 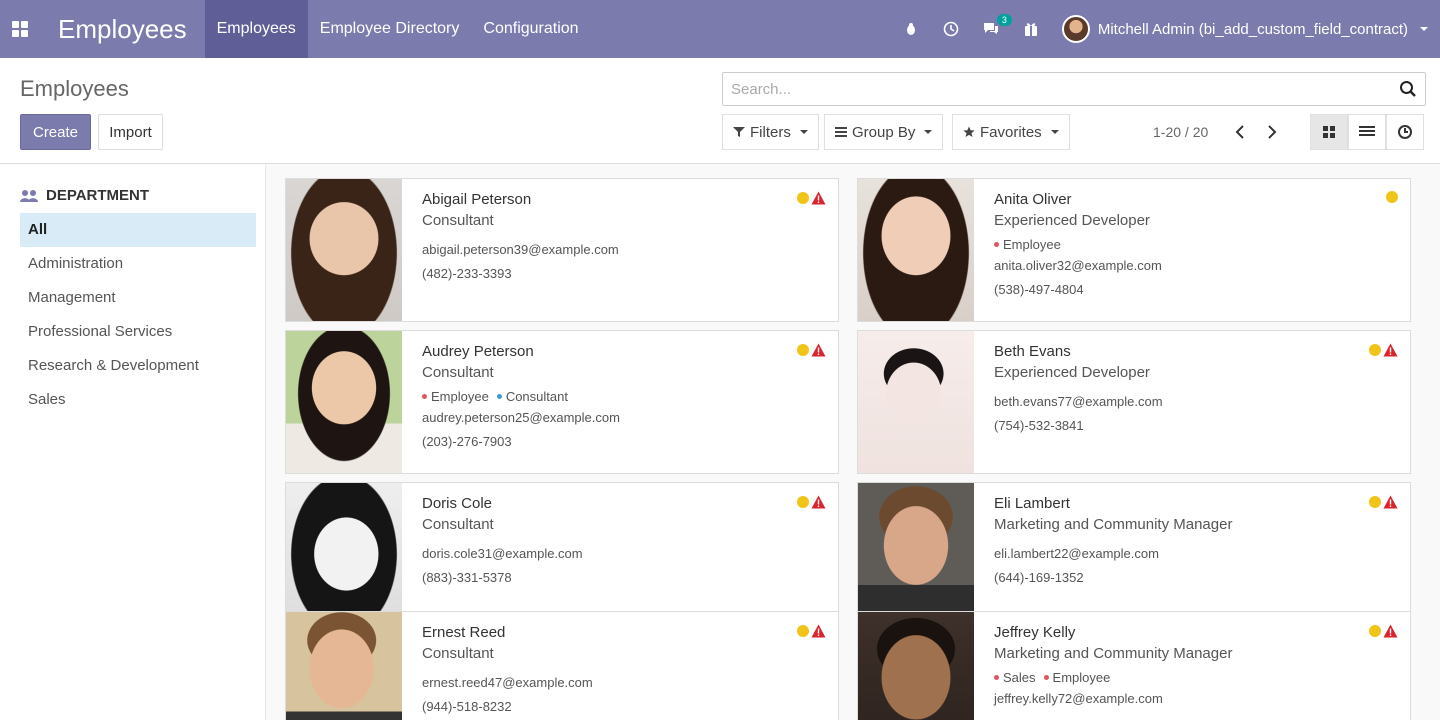 What do you see at coordinates (20, 29) in the screenshot?
I see `apps-menu-icon` at bounding box center [20, 29].